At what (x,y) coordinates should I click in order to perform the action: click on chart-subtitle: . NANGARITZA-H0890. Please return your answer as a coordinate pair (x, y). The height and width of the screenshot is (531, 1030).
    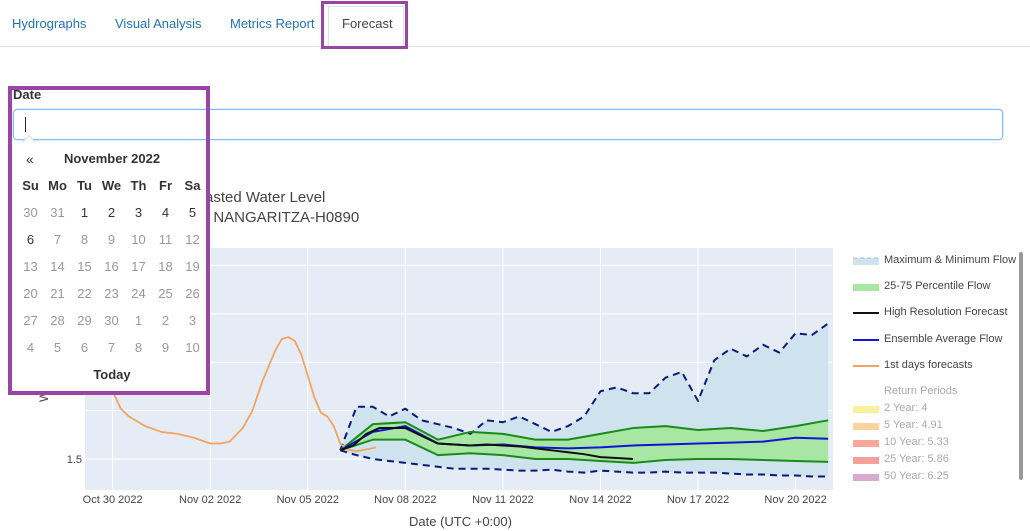
    Looking at the image, I should click on (282, 217).